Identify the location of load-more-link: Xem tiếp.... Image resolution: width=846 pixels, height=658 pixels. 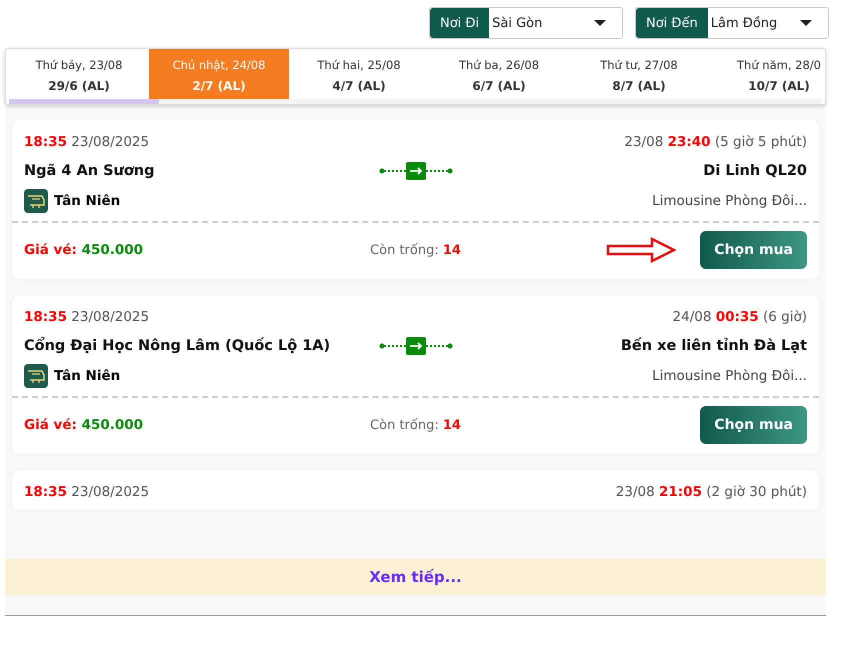
(415, 577).